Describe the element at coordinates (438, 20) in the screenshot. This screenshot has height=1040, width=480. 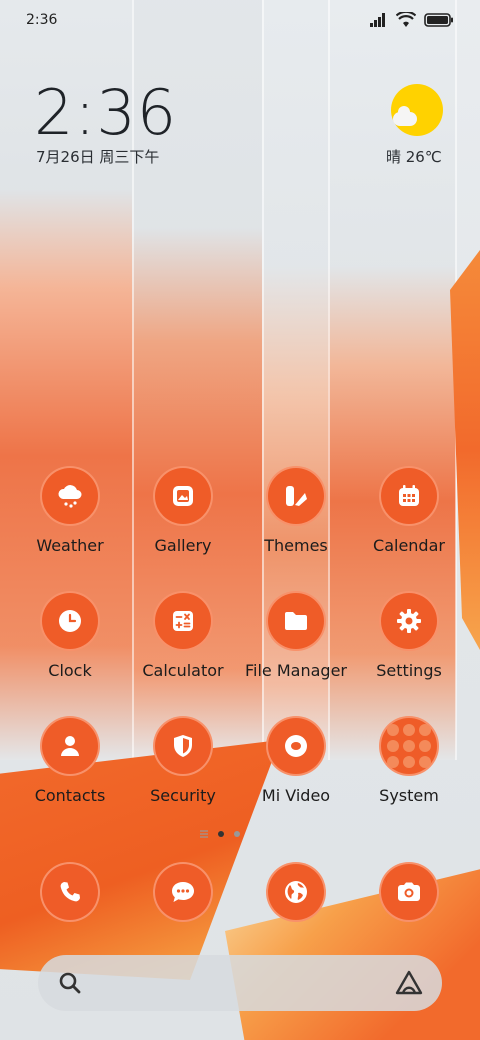
I see `battery-icon` at that location.